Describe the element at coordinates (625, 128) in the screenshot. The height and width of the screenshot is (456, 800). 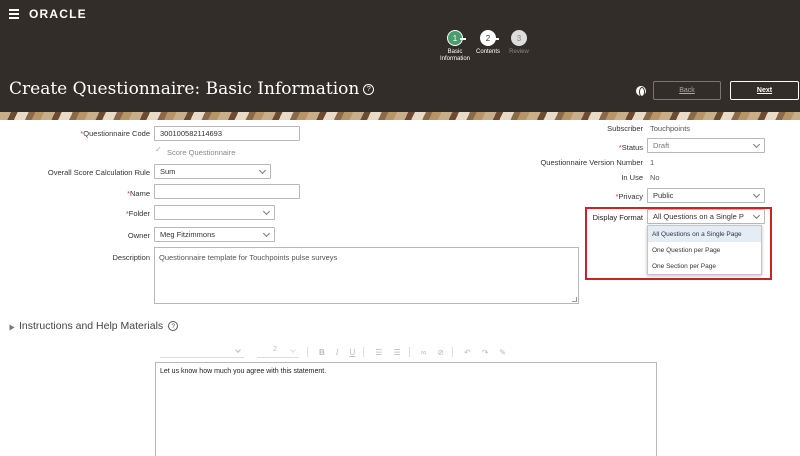
I see `subscriber-label: Subscriber` at that location.